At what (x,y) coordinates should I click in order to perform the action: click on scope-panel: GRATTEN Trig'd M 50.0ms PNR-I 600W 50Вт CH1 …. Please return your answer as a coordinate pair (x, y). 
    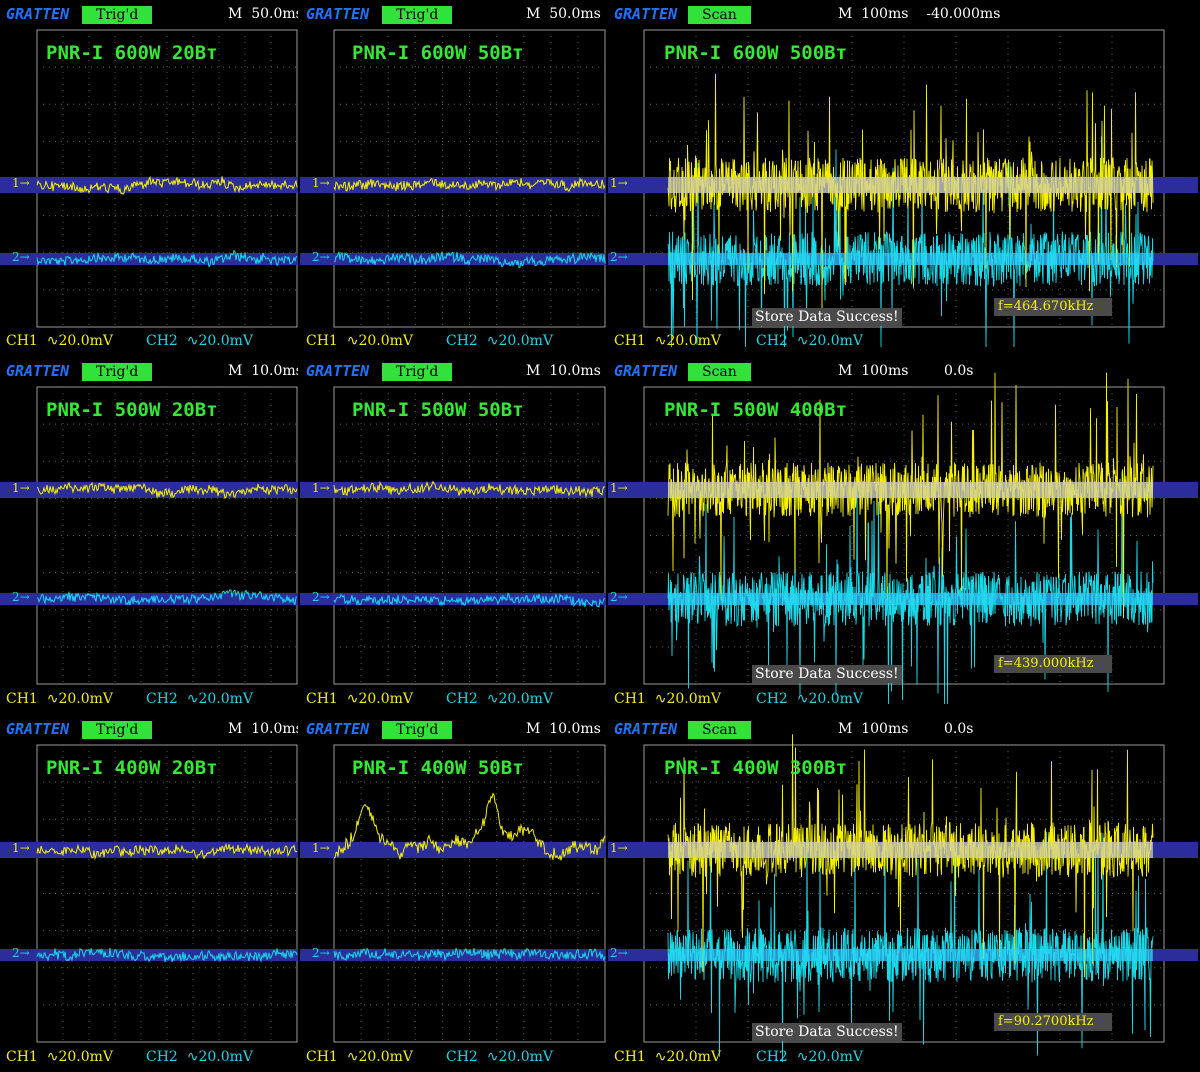
    Looking at the image, I should click on (453, 177).